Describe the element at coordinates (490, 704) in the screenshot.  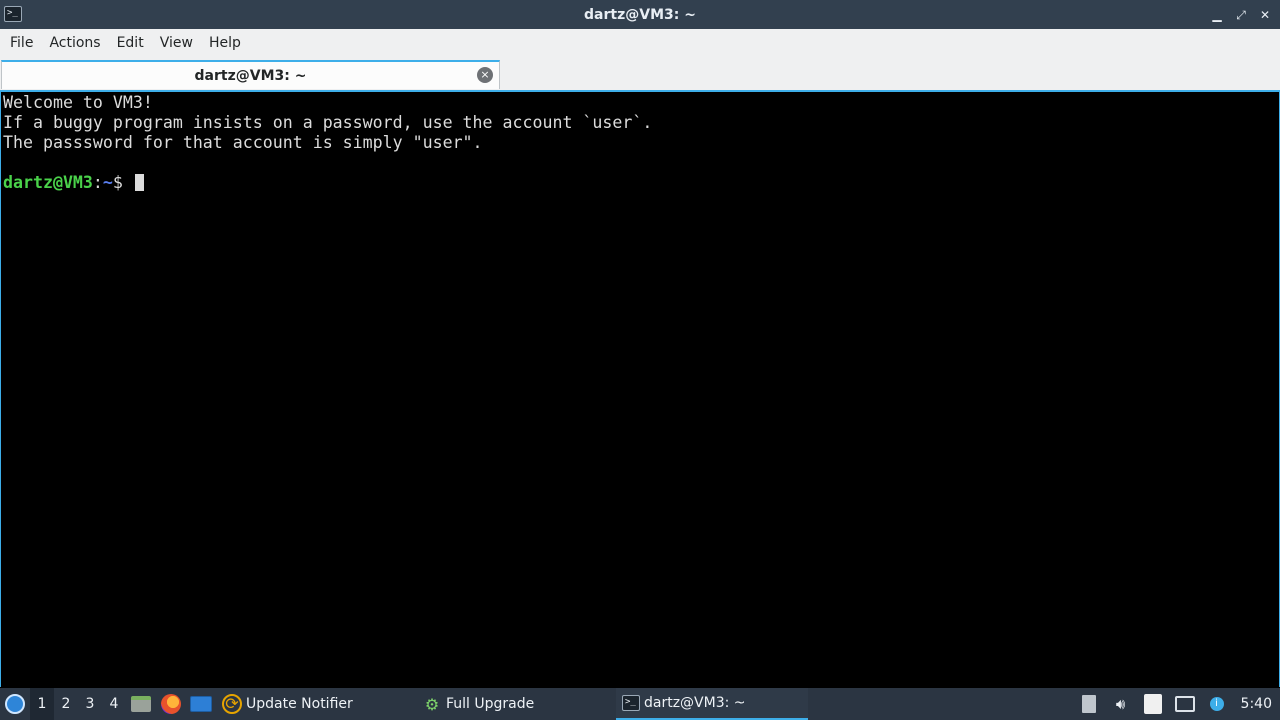
I see `task-label: Full Upgrade` at that location.